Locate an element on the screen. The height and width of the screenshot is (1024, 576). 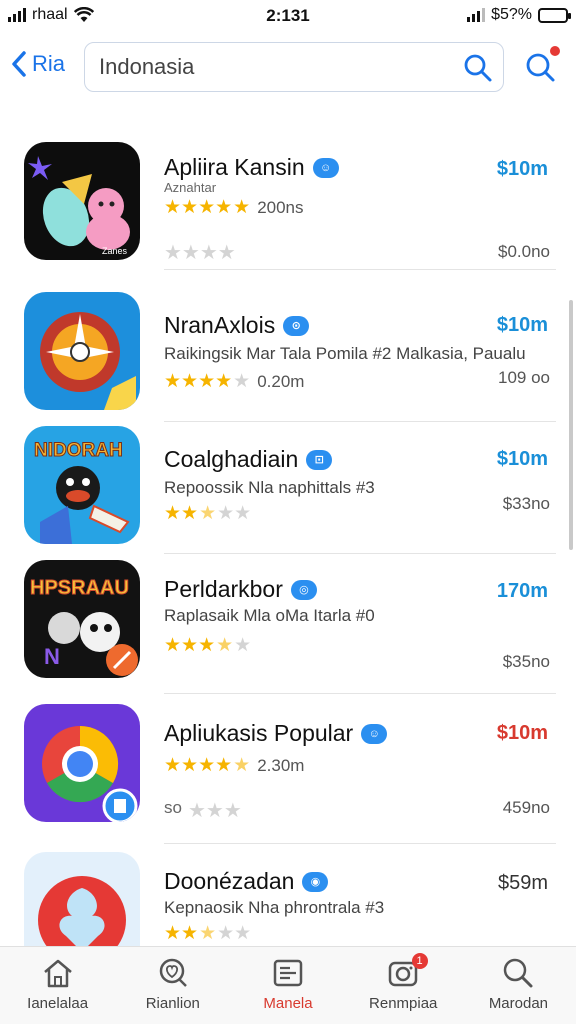
cell-signal-icon is located at coordinates (476, 15).